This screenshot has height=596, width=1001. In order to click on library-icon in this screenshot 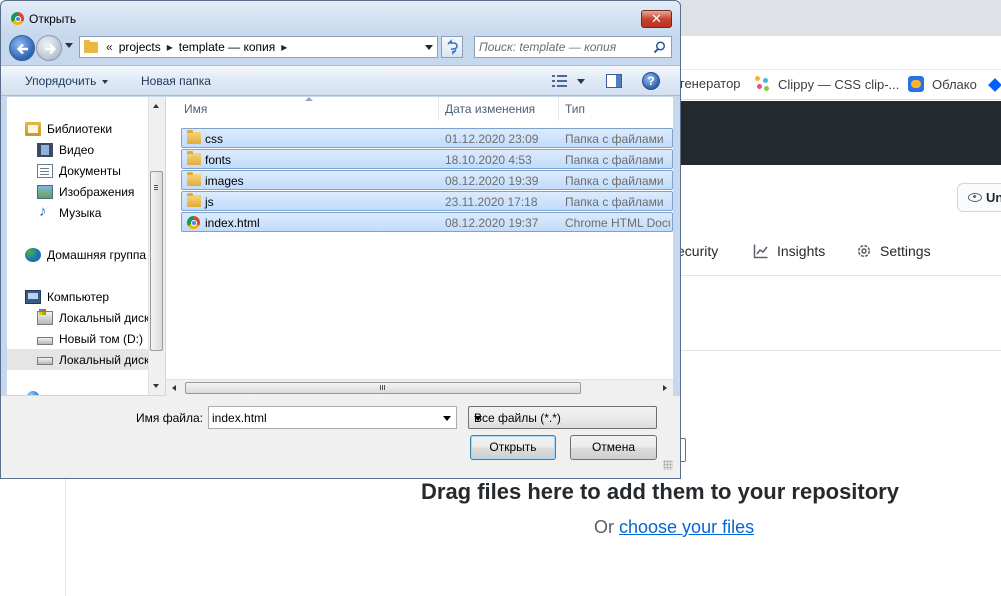, I will do `click(33, 129)`.